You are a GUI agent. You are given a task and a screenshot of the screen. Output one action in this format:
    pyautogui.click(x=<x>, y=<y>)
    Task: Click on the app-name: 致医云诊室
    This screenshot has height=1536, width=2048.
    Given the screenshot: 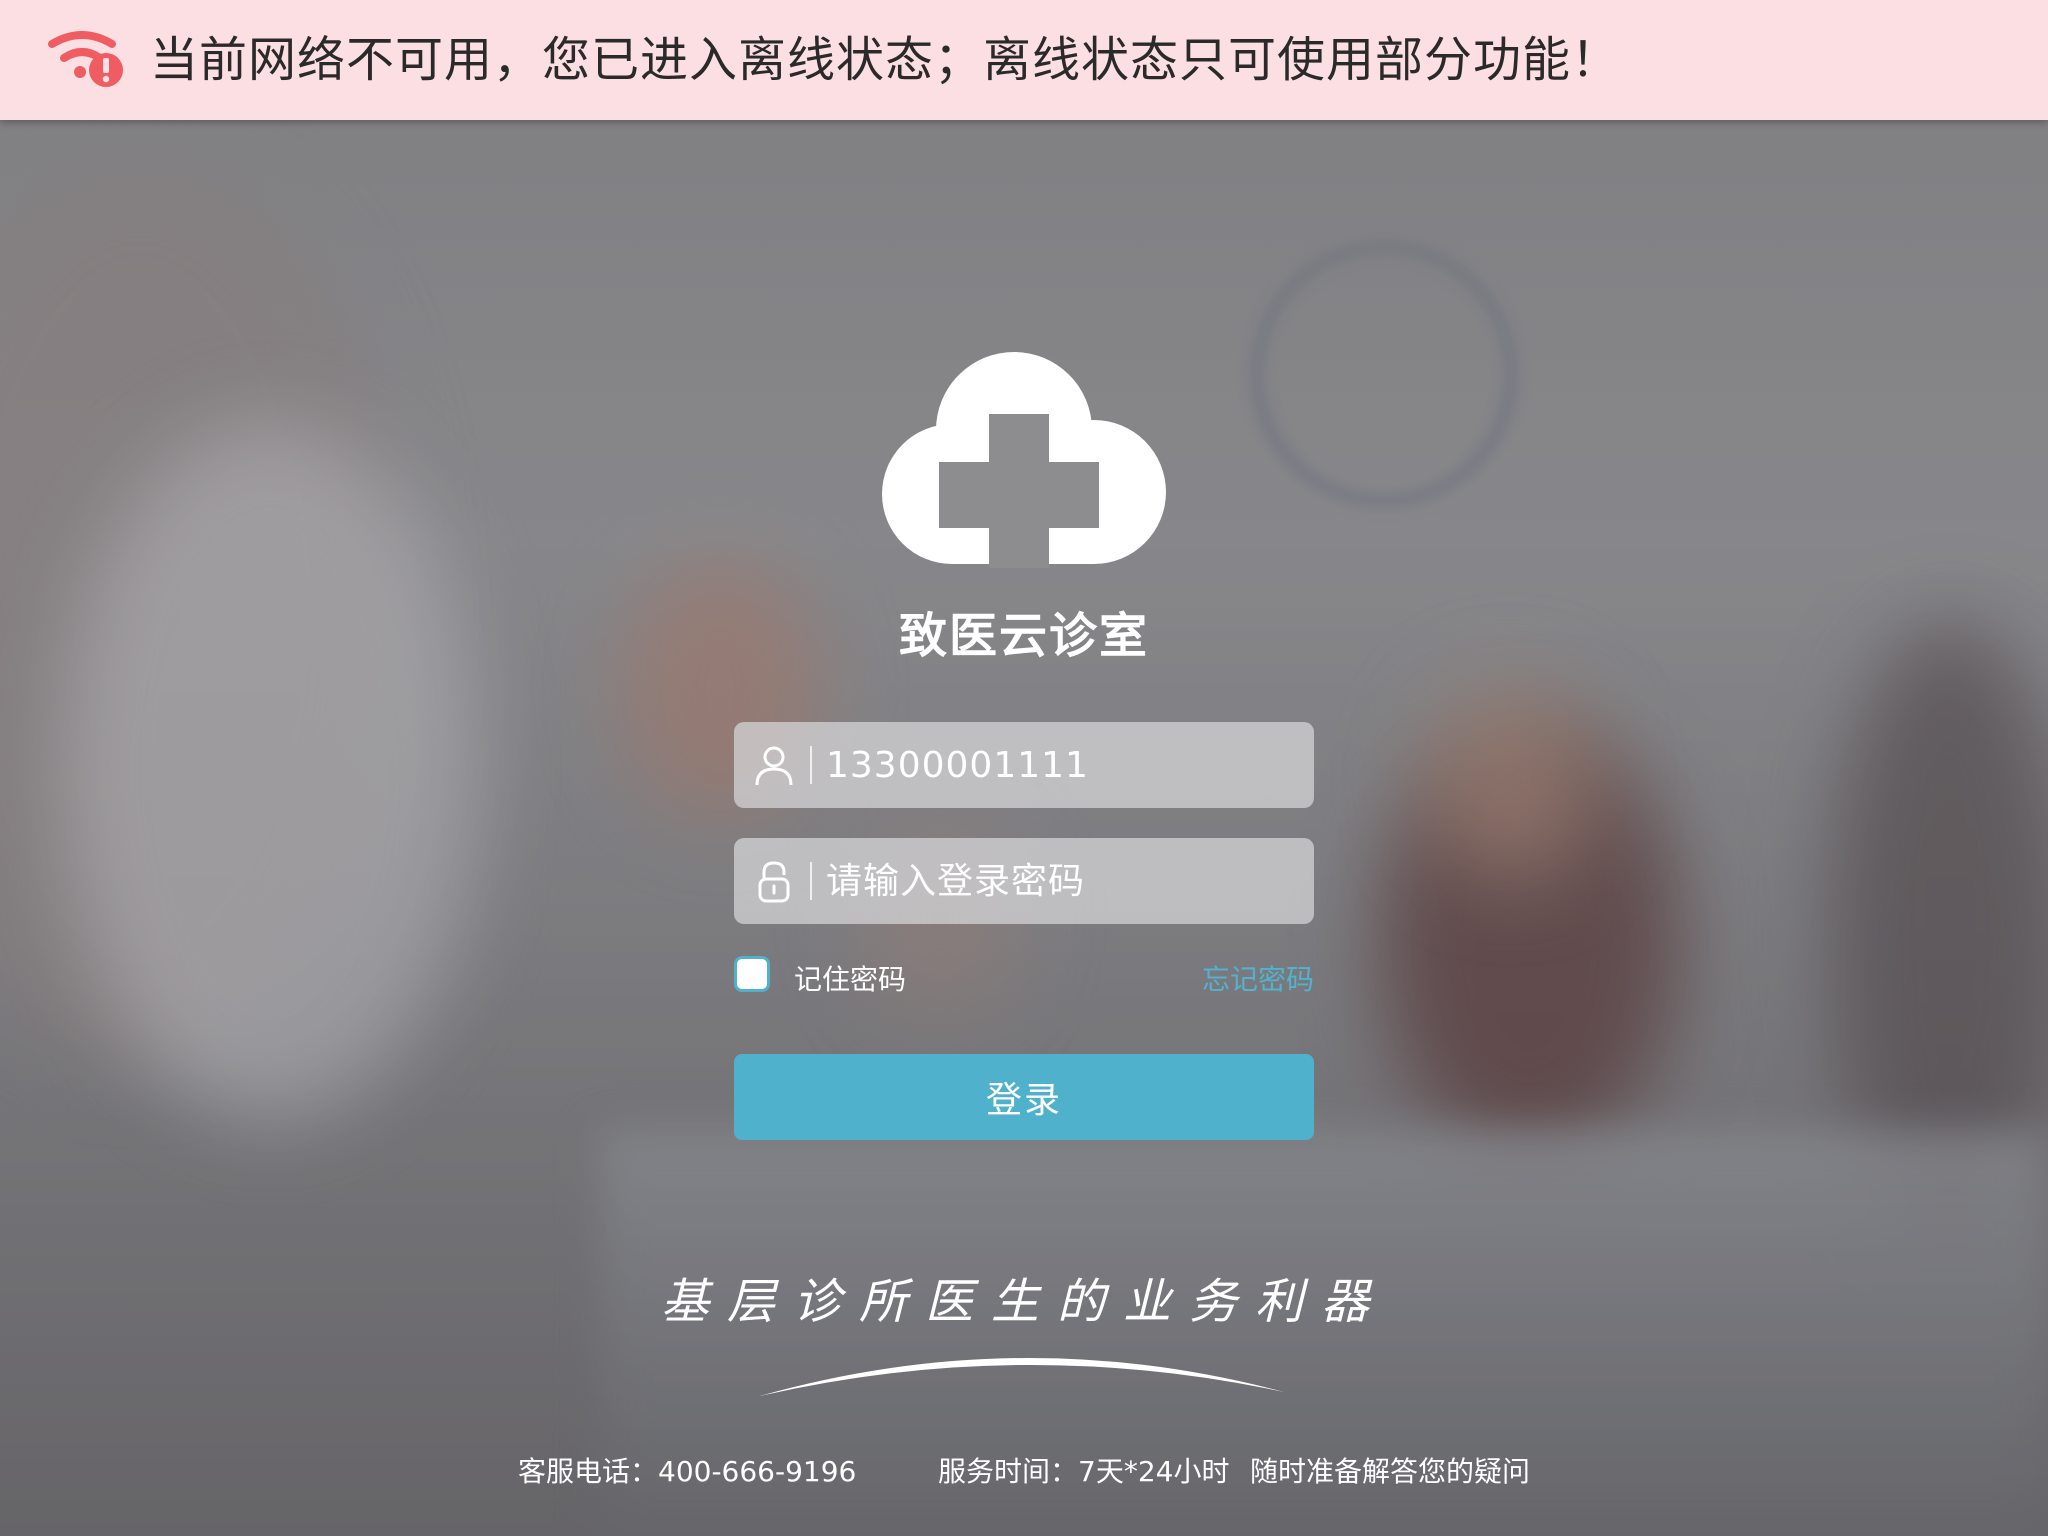 What is the action you would take?
    pyautogui.click(x=1023, y=636)
    